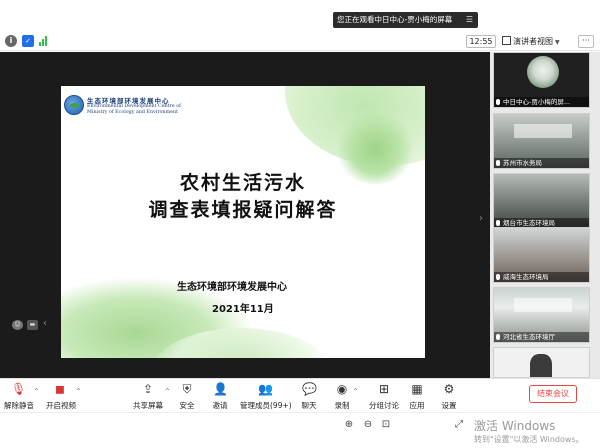 This screenshot has height=448, width=600. Describe the element at coordinates (220, 405) in the screenshot. I see `invite-label: 邀请` at that location.